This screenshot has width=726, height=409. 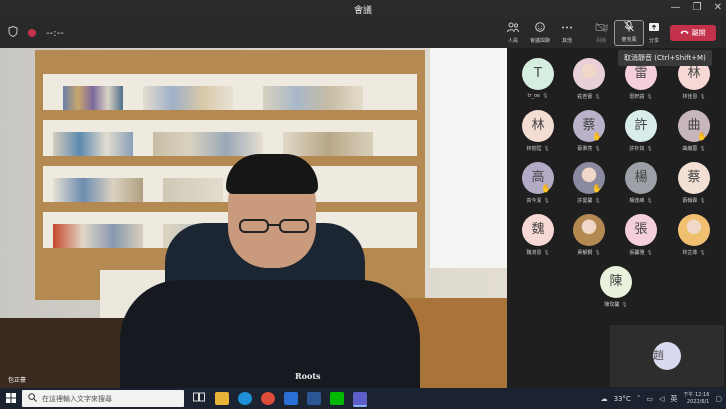 I want to click on participant-name-text: 許曼馨, so click(x=585, y=201).